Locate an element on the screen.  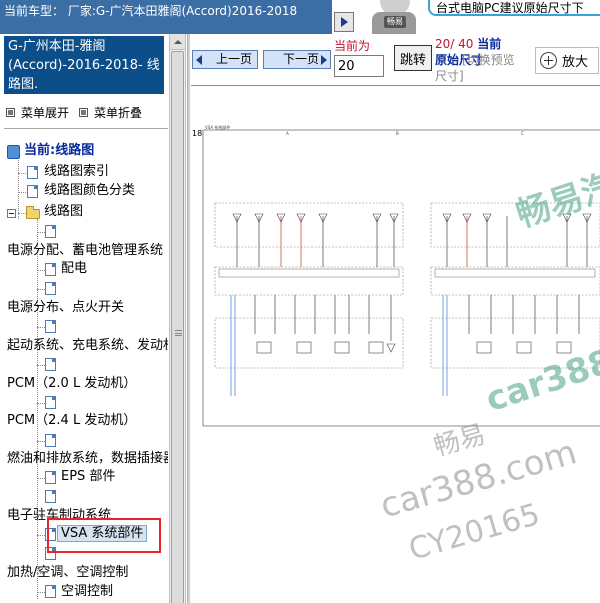
panel-splitter is located at coordinates (188, 318).